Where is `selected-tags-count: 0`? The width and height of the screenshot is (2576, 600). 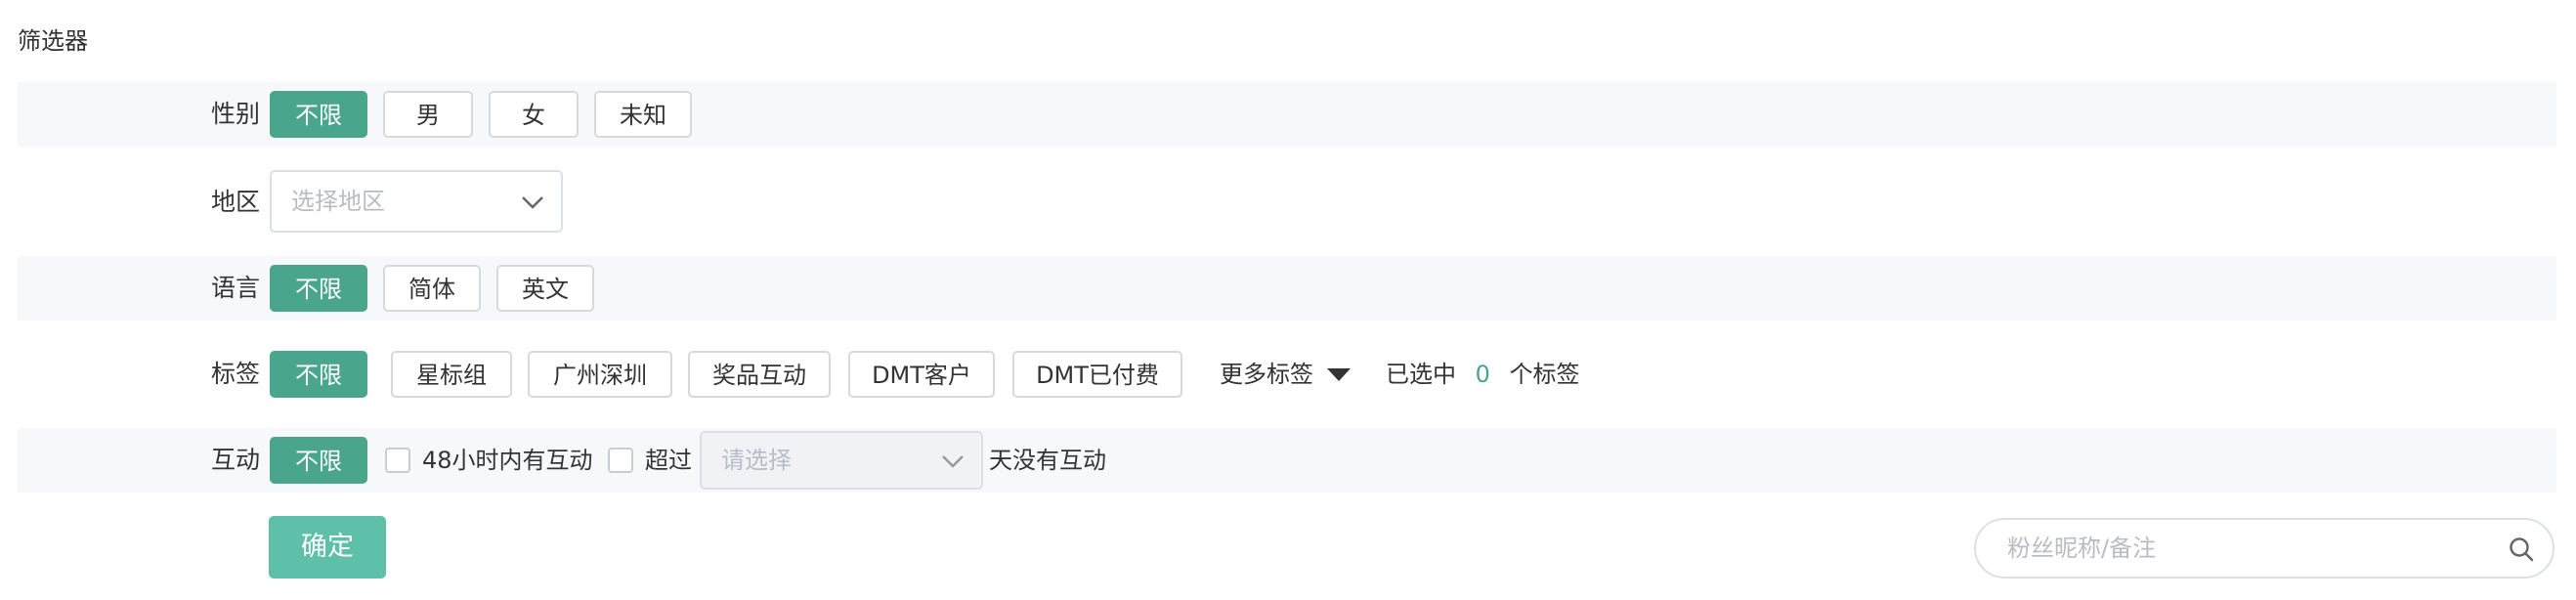 selected-tags-count: 0 is located at coordinates (1483, 374).